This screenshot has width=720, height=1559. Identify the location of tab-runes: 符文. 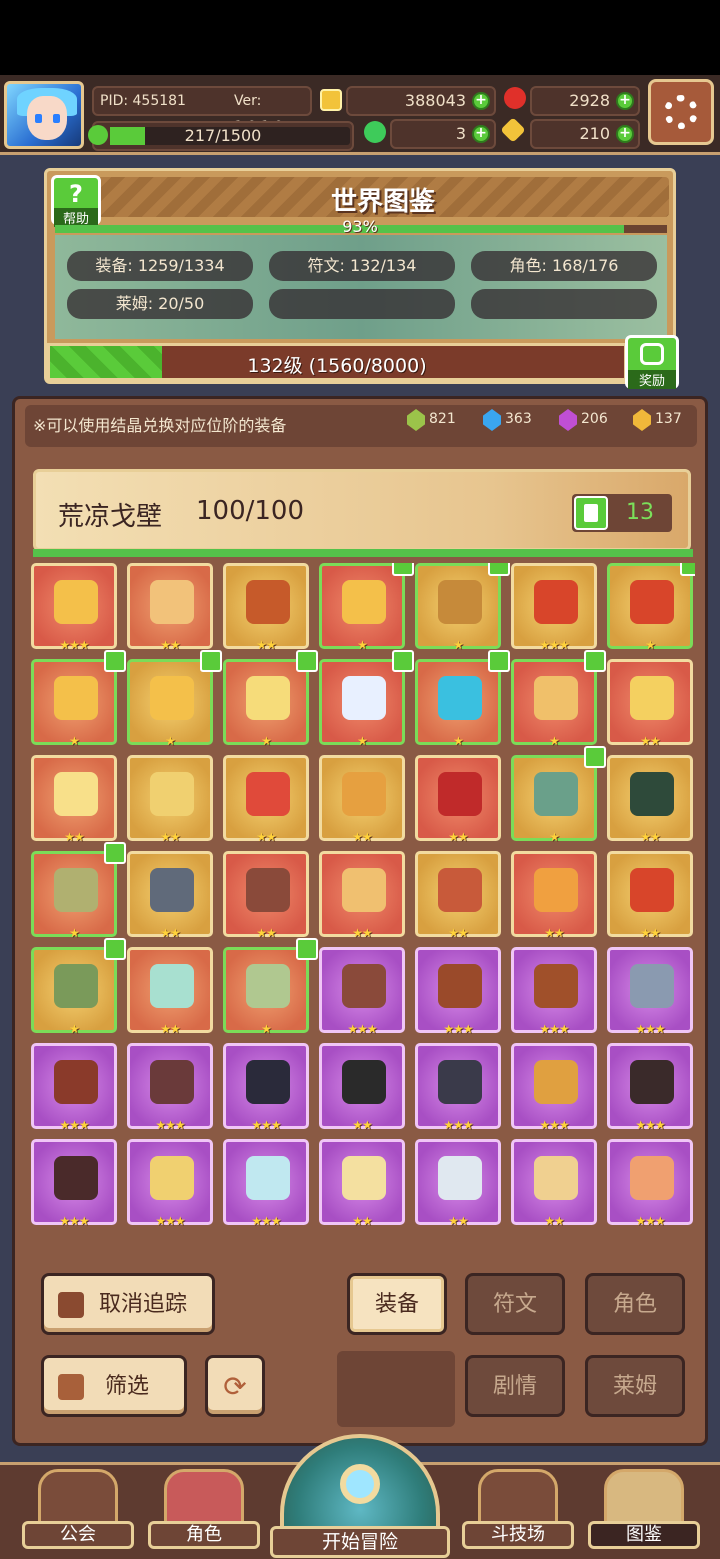
(515, 1304).